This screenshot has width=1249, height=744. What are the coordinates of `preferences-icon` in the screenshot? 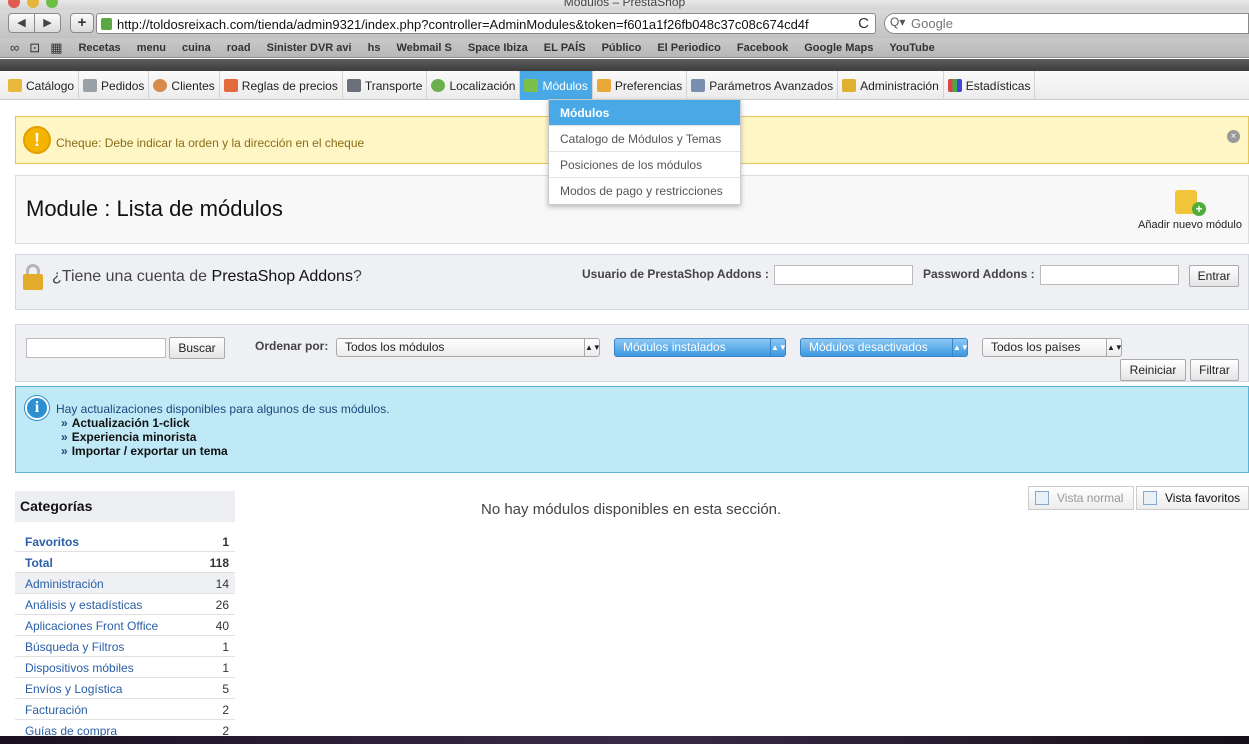 It's located at (603, 85).